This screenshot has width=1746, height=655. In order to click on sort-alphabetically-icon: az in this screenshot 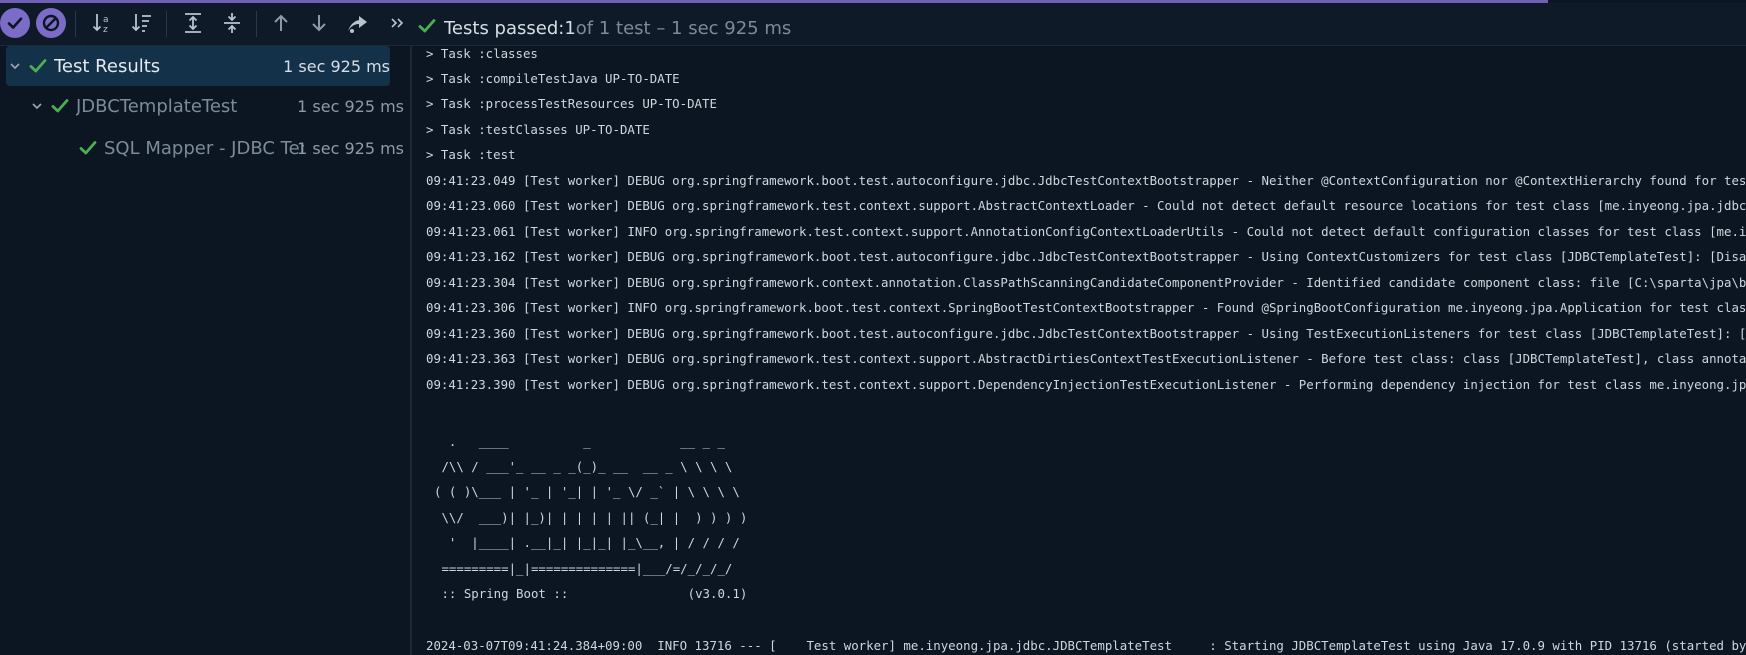, I will do `click(103, 23)`.